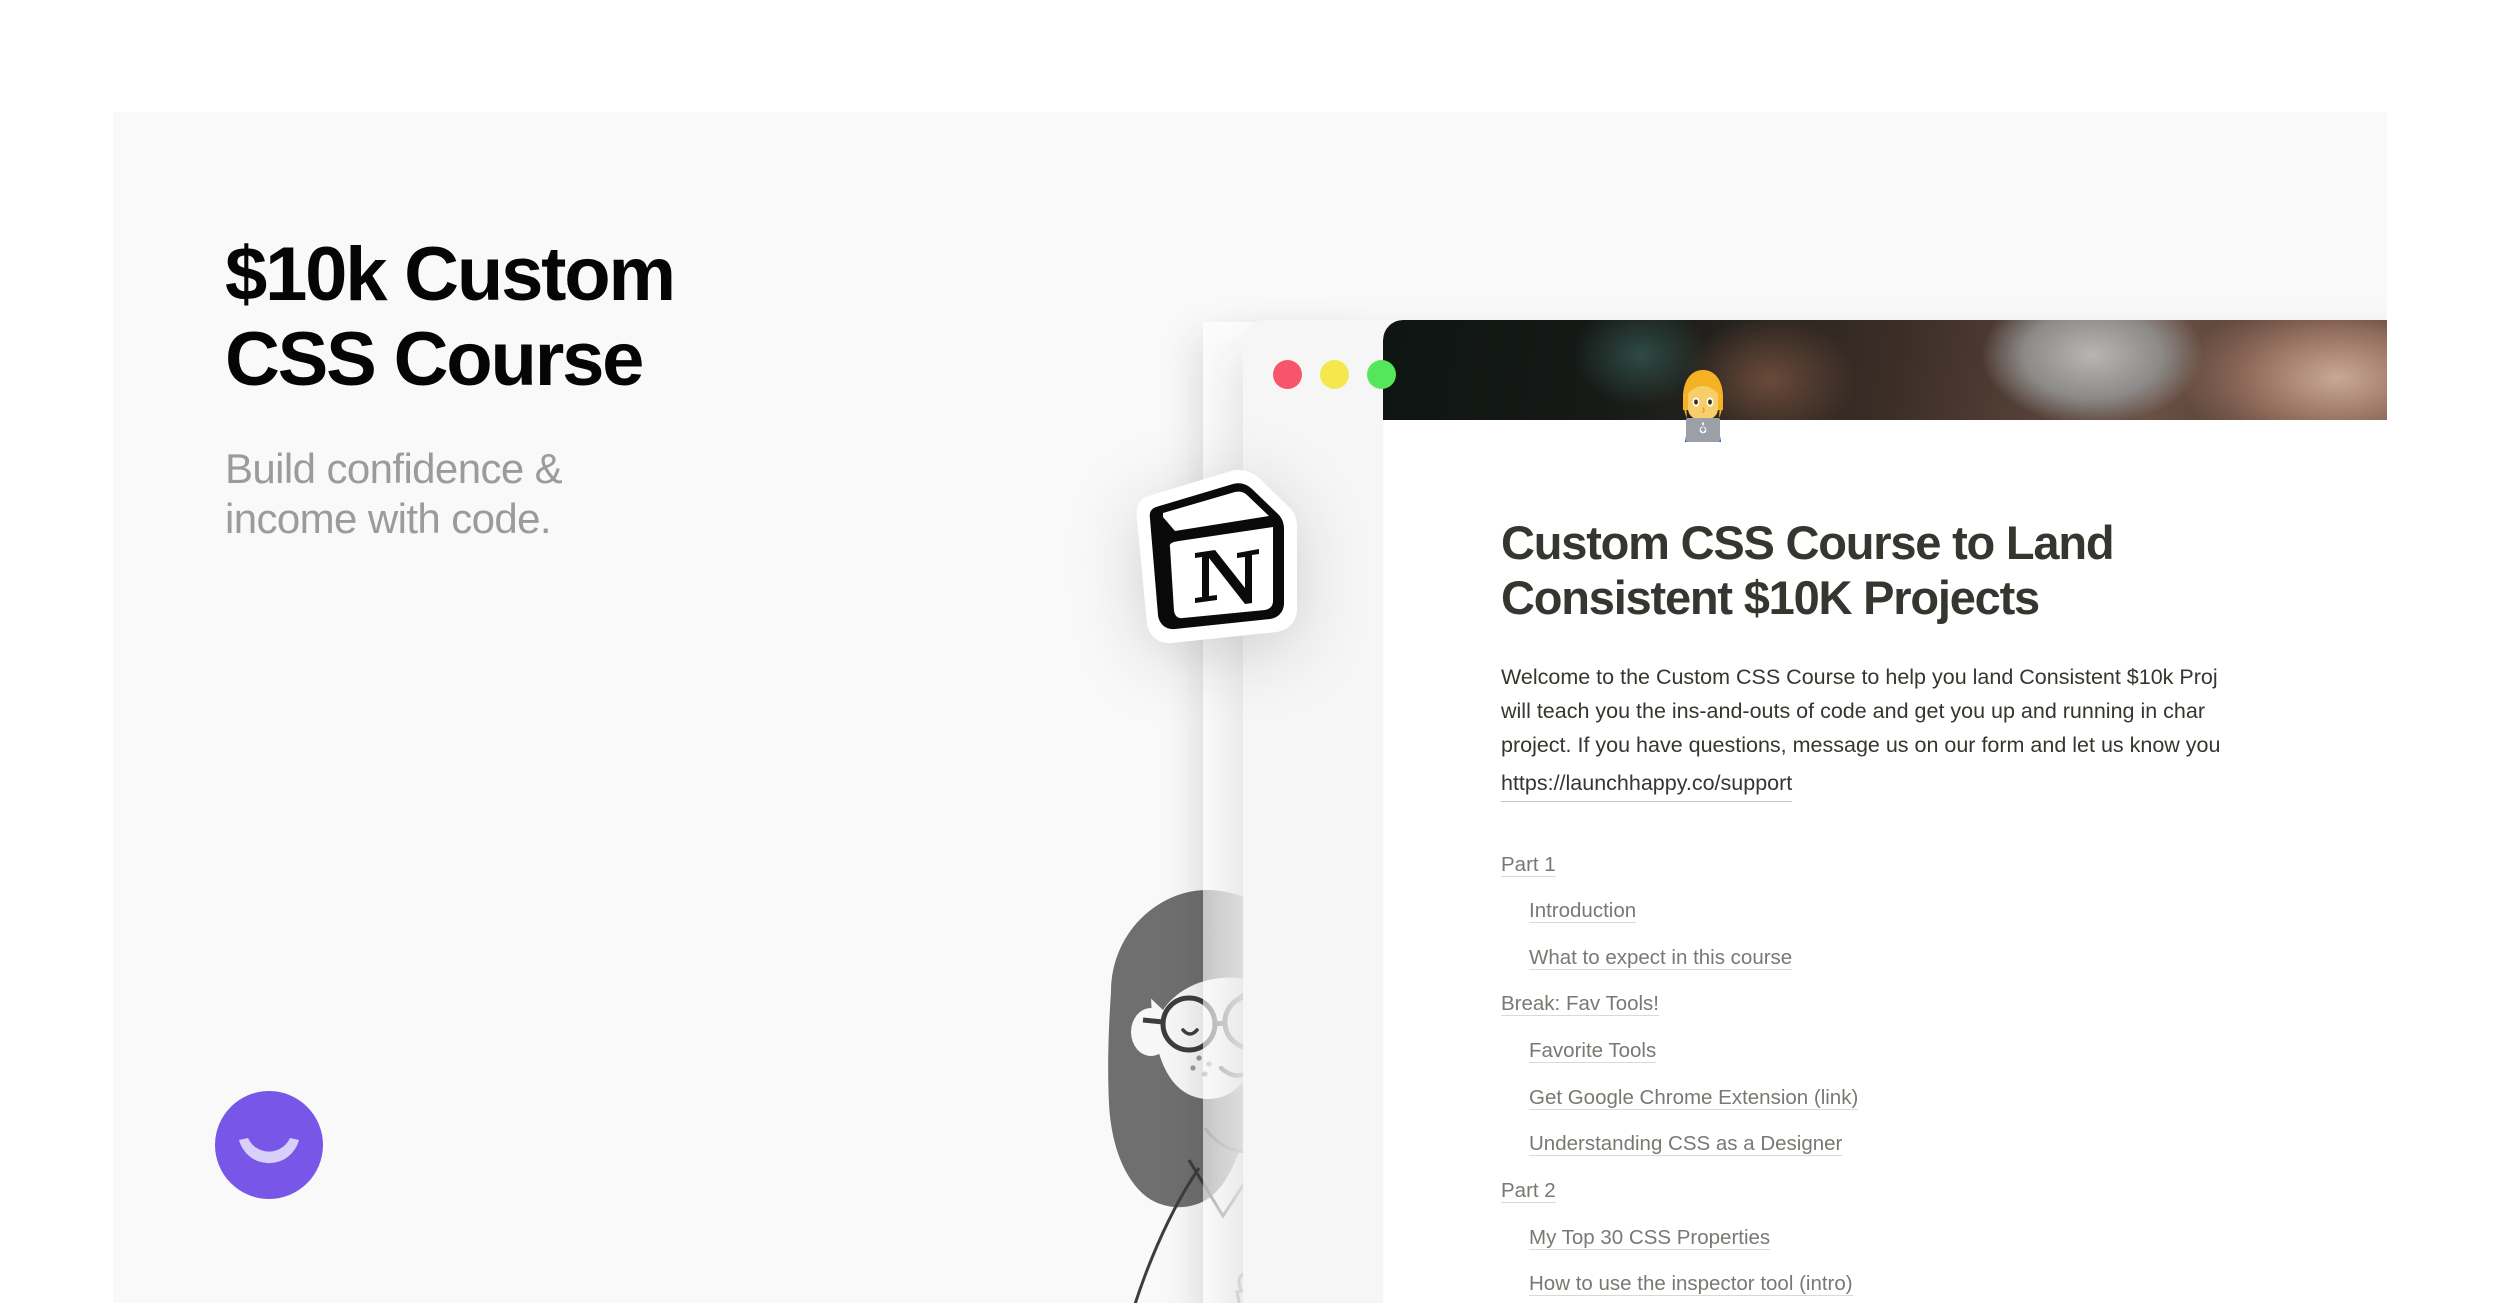  What do you see at coordinates (269, 1145) in the screenshot?
I see `smile-circle-logo-icon` at bounding box center [269, 1145].